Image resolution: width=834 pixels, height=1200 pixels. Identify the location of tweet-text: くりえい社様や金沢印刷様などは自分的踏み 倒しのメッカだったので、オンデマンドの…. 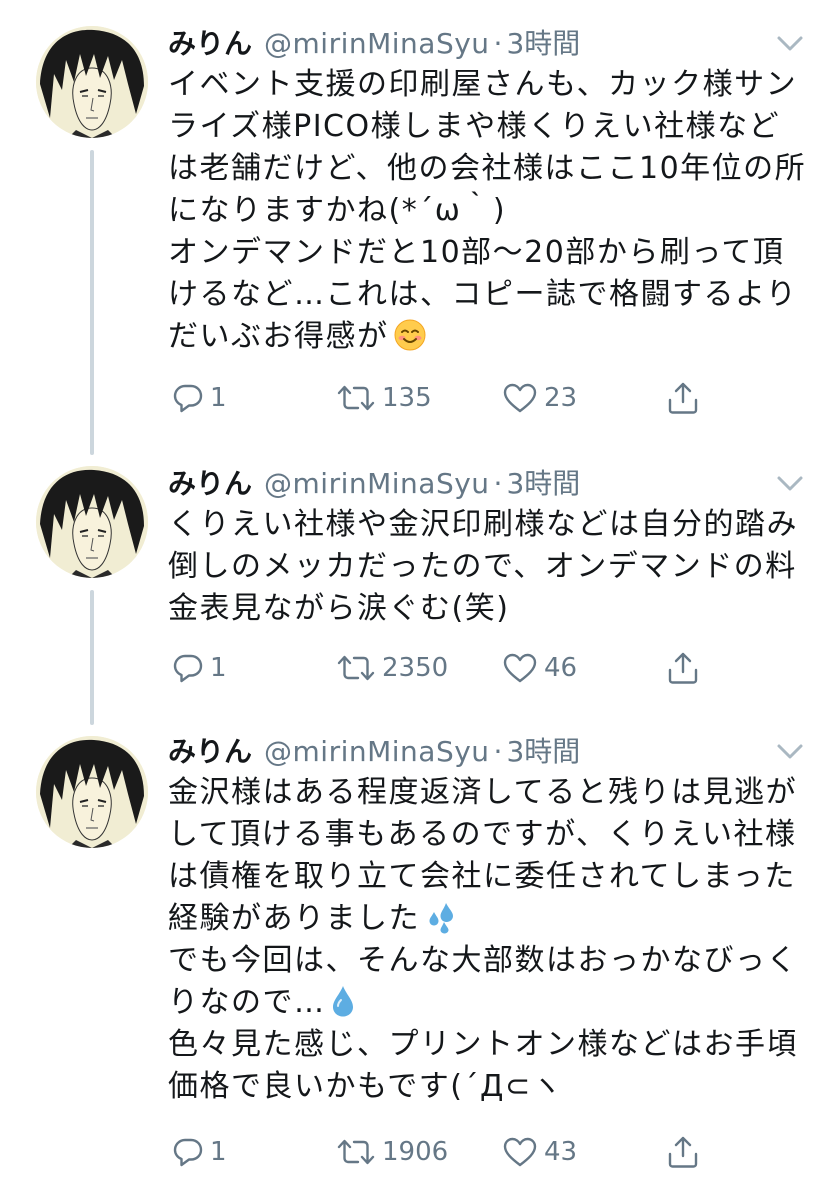
(488, 567).